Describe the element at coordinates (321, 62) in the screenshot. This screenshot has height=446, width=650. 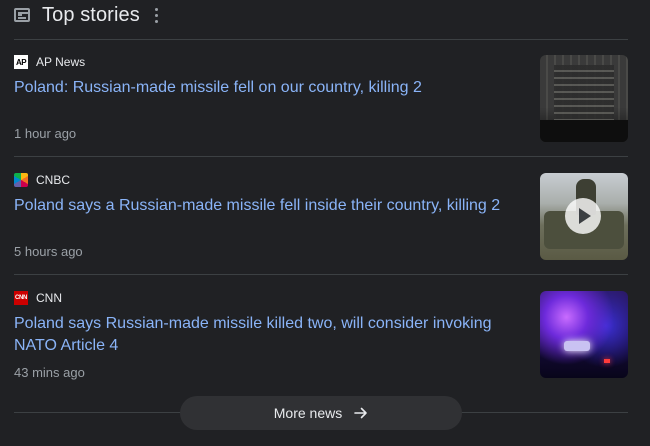
I see `story-source: AP AP News` at that location.